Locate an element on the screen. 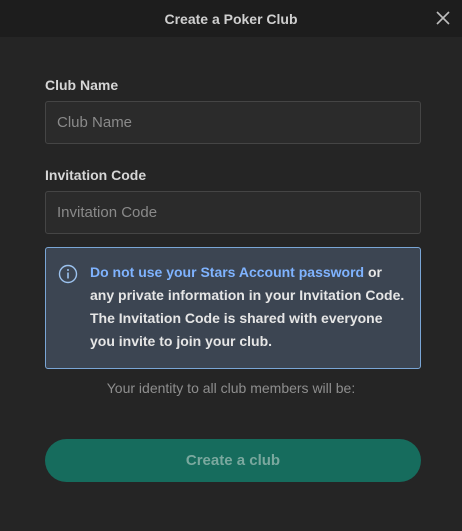  club-name-label: Club Name is located at coordinates (82, 85).